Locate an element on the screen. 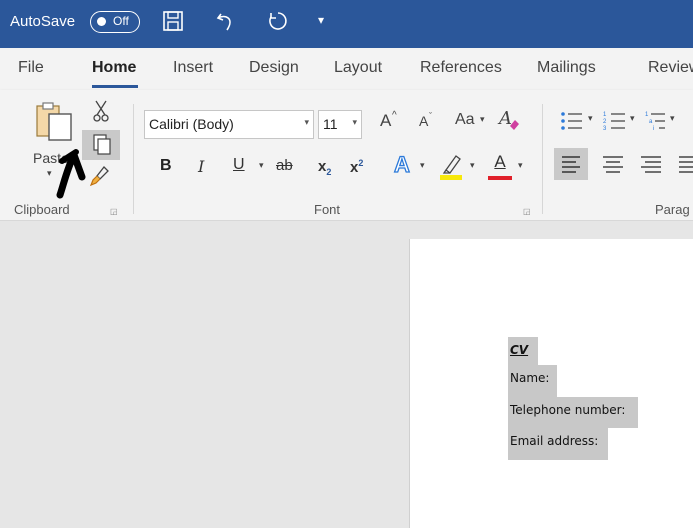  align-left-button is located at coordinates (571, 164).